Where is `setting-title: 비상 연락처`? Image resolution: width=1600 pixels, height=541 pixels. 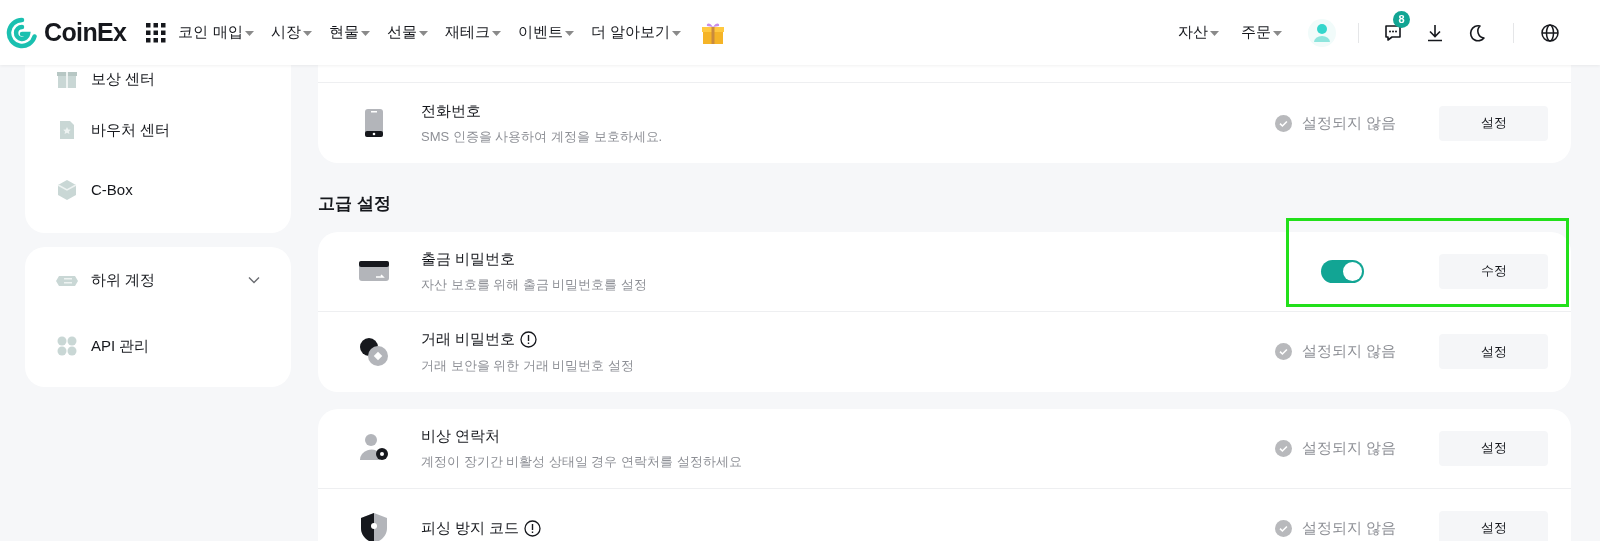 setting-title: 비상 연락처 is located at coordinates (461, 435).